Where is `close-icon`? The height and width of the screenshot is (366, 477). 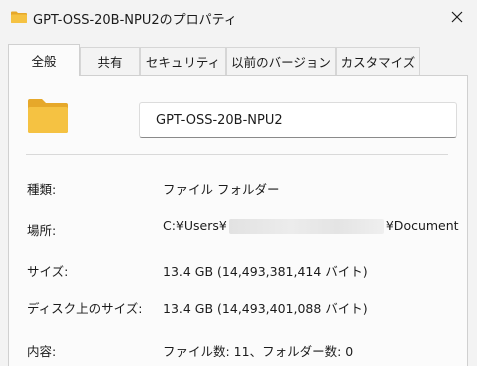 close-icon is located at coordinates (457, 17).